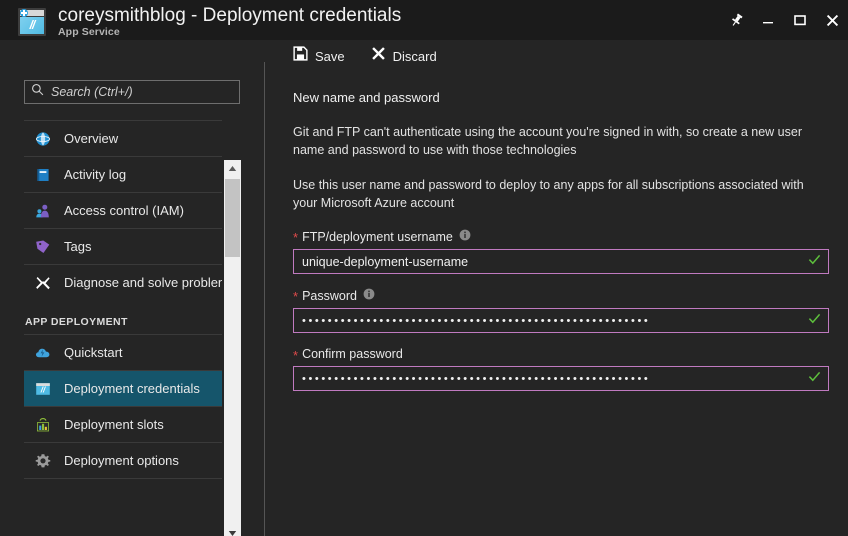  I want to click on wrench-screwdriver-icon, so click(43, 283).